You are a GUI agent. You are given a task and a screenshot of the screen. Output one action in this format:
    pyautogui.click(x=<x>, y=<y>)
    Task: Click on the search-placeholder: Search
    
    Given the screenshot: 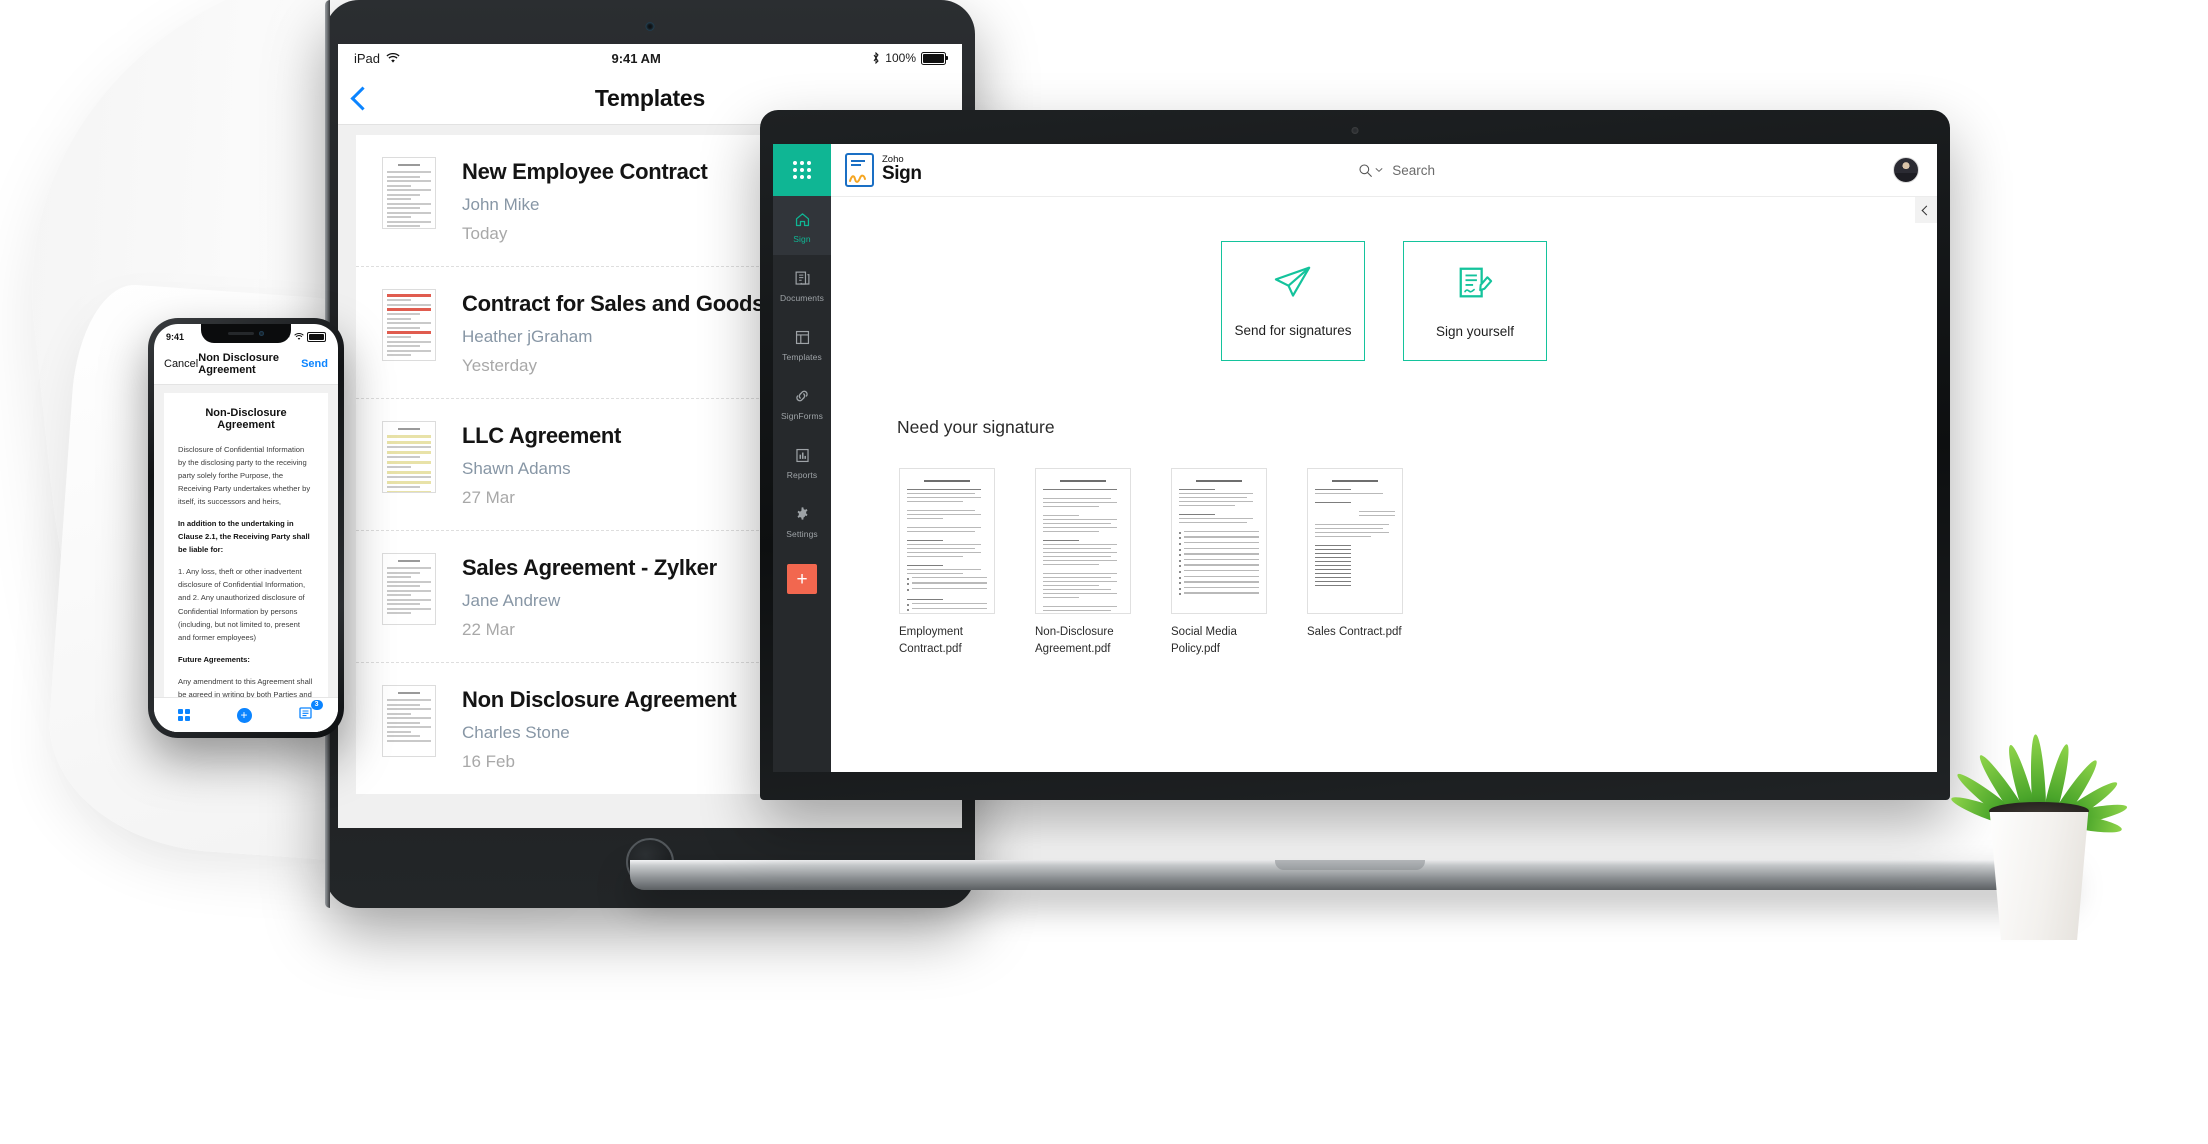 What is the action you would take?
    pyautogui.click(x=1413, y=170)
    